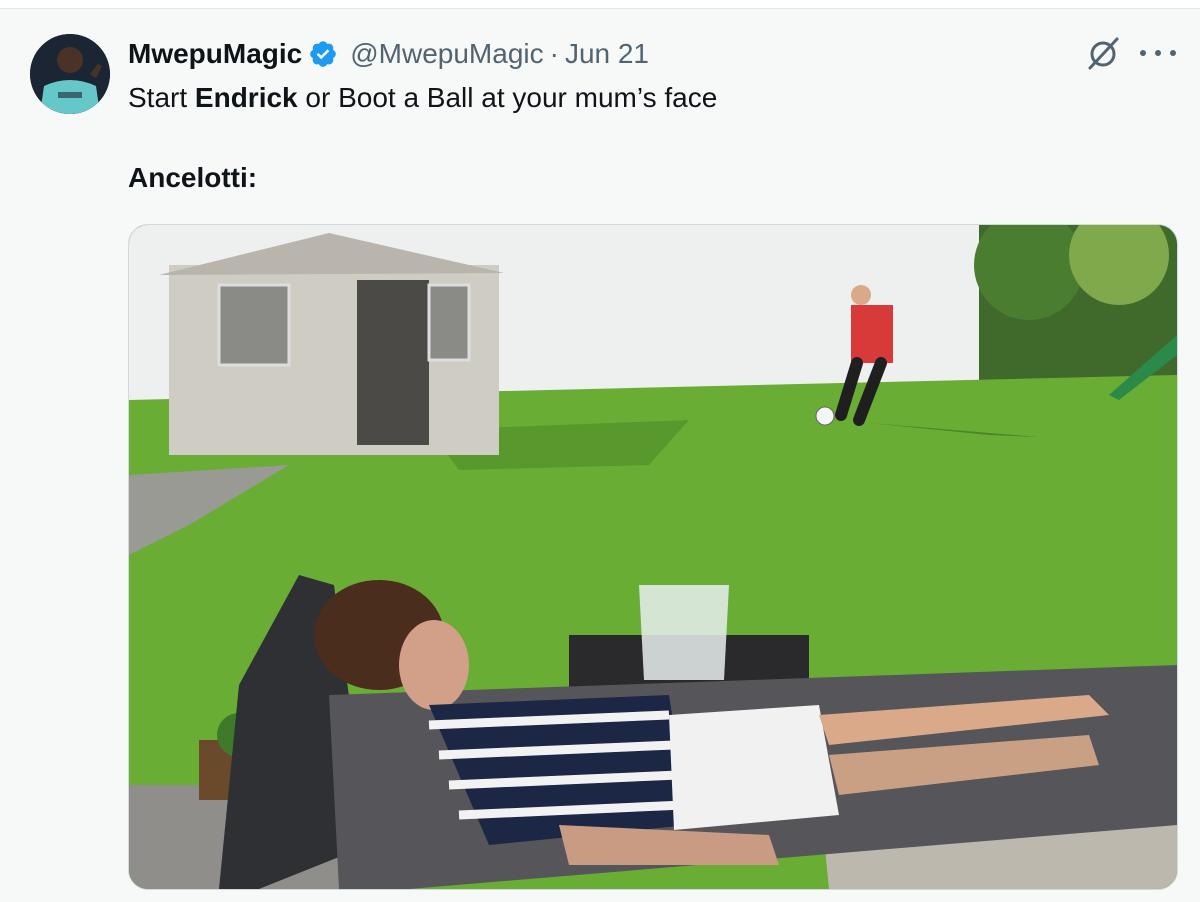 The width and height of the screenshot is (1200, 902). What do you see at coordinates (215, 54) in the screenshot?
I see `author-name: MwepuMagic` at bounding box center [215, 54].